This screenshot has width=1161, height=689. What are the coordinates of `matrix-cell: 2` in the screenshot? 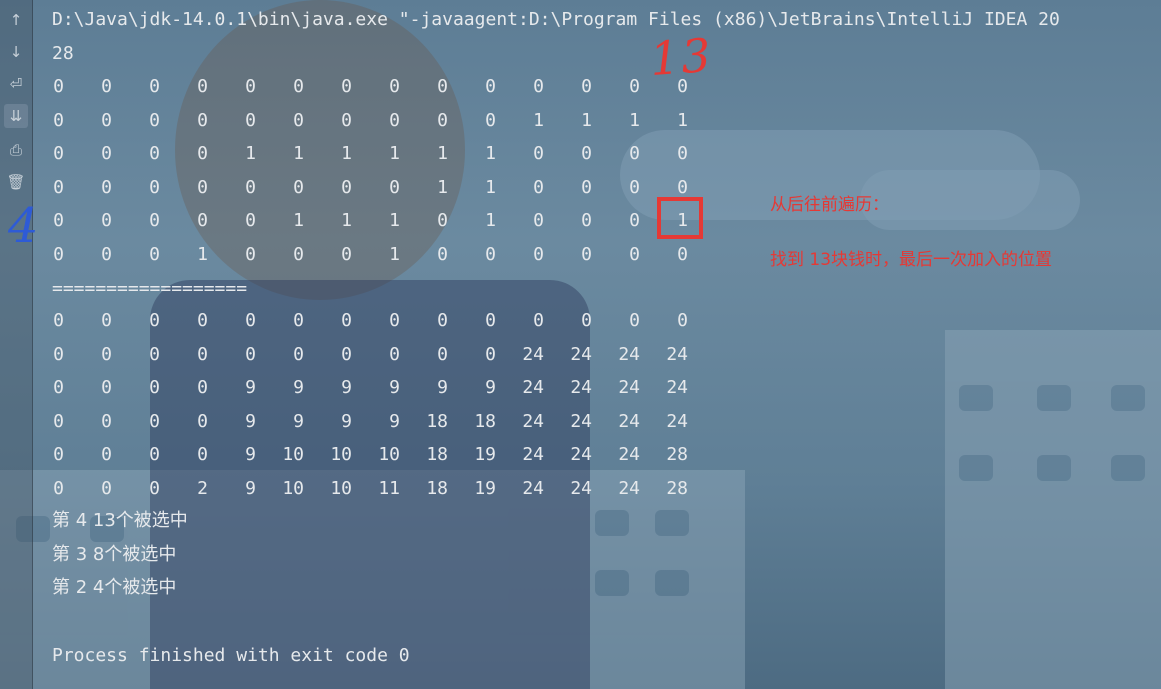 It's located at (202, 488).